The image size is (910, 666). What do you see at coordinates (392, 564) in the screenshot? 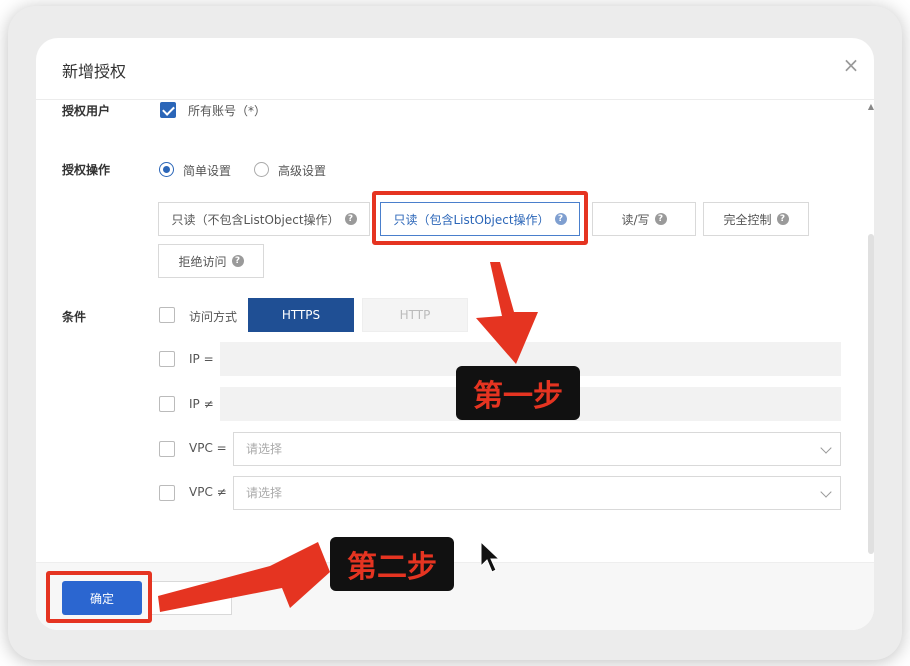
I see `step2-label: 第二步` at bounding box center [392, 564].